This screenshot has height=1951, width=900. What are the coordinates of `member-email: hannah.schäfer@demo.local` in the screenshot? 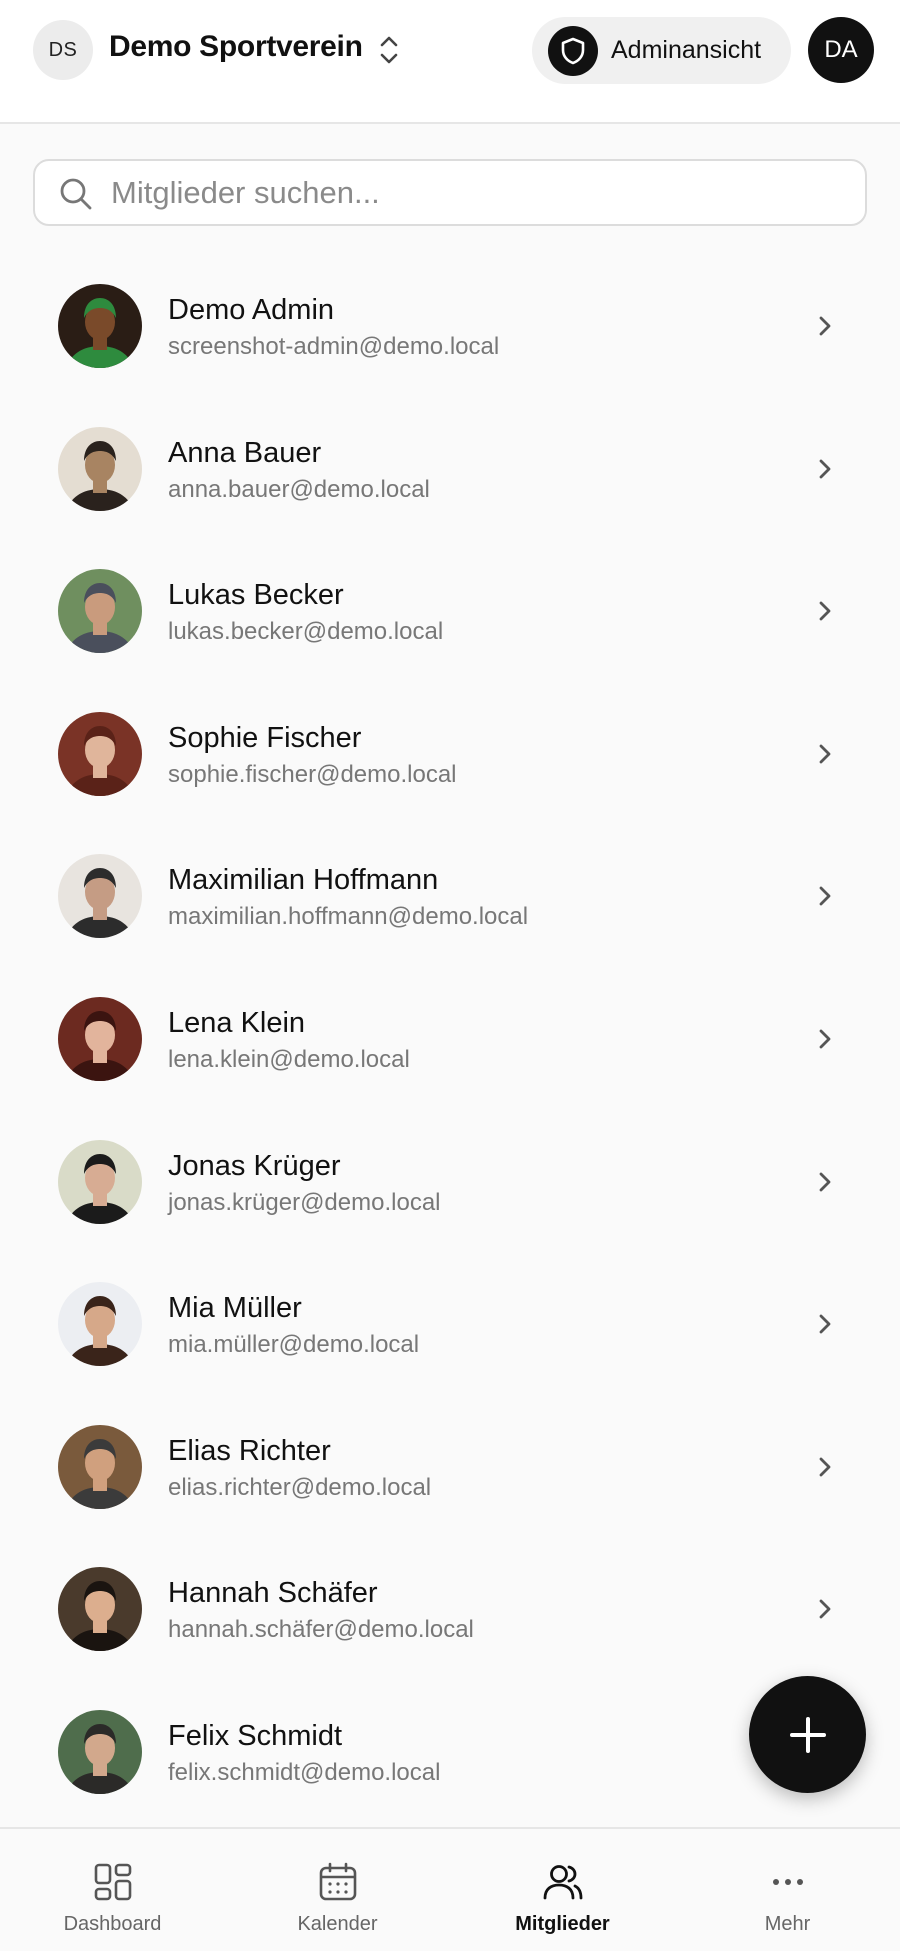 It's located at (321, 1630).